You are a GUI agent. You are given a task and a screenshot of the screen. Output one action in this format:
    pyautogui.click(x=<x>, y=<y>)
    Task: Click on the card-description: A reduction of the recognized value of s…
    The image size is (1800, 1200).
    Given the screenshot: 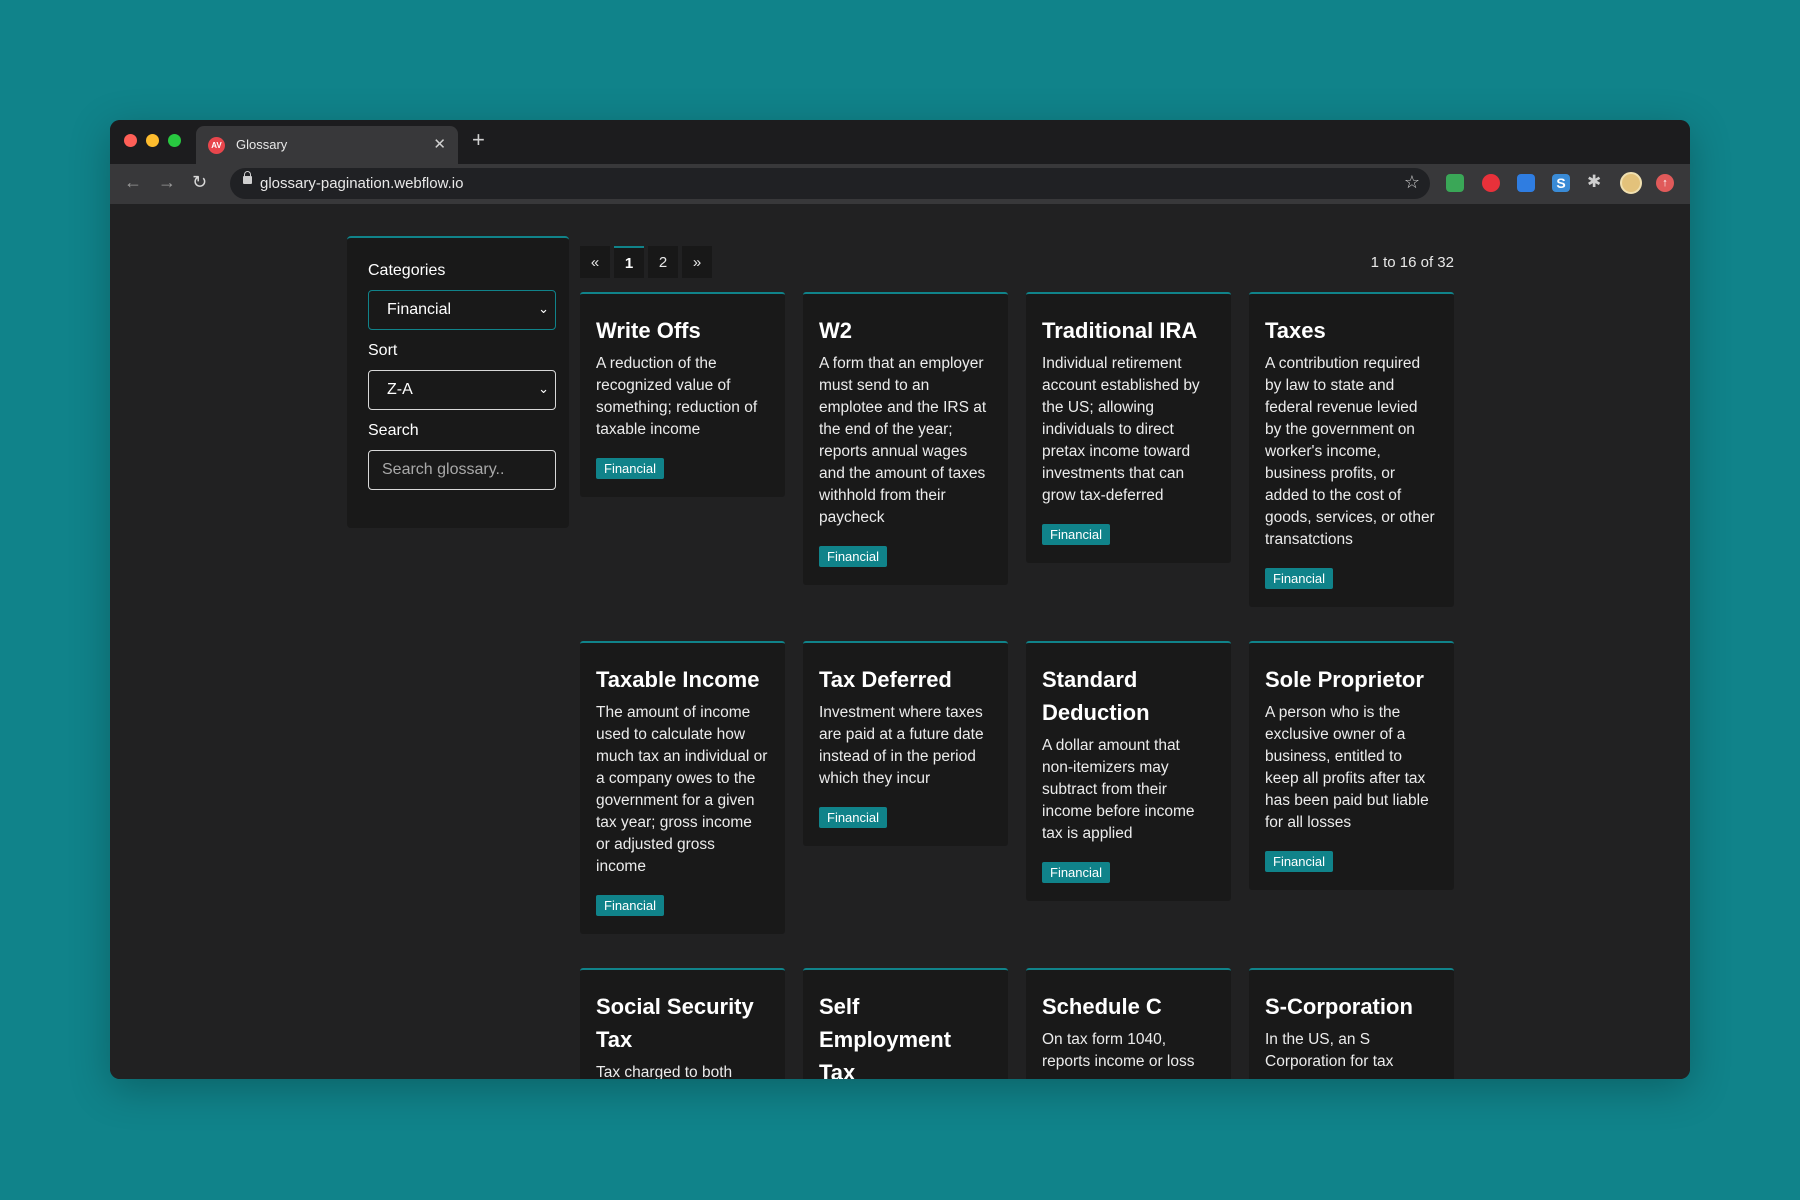 What is the action you would take?
    pyautogui.click(x=677, y=396)
    